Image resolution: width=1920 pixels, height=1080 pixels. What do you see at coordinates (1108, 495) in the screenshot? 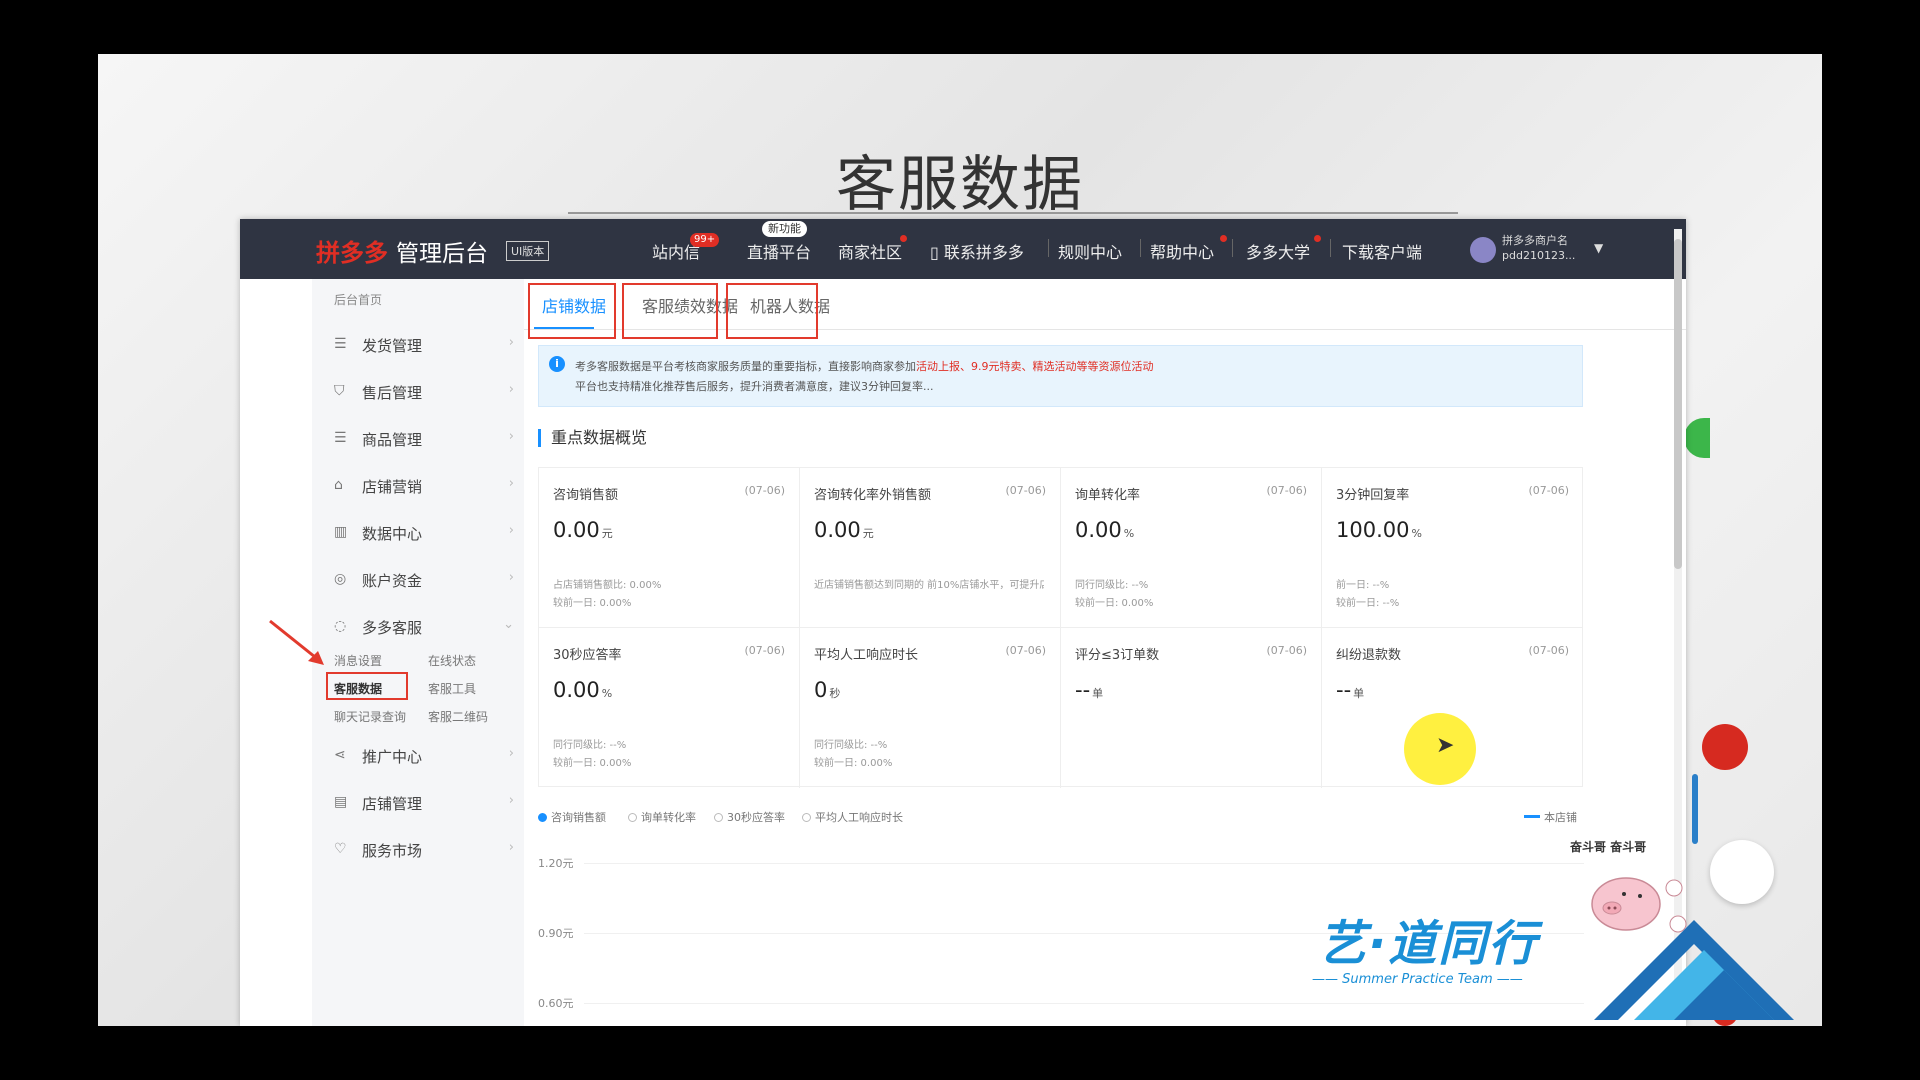
I see `metric-name: 询单转化率` at bounding box center [1108, 495].